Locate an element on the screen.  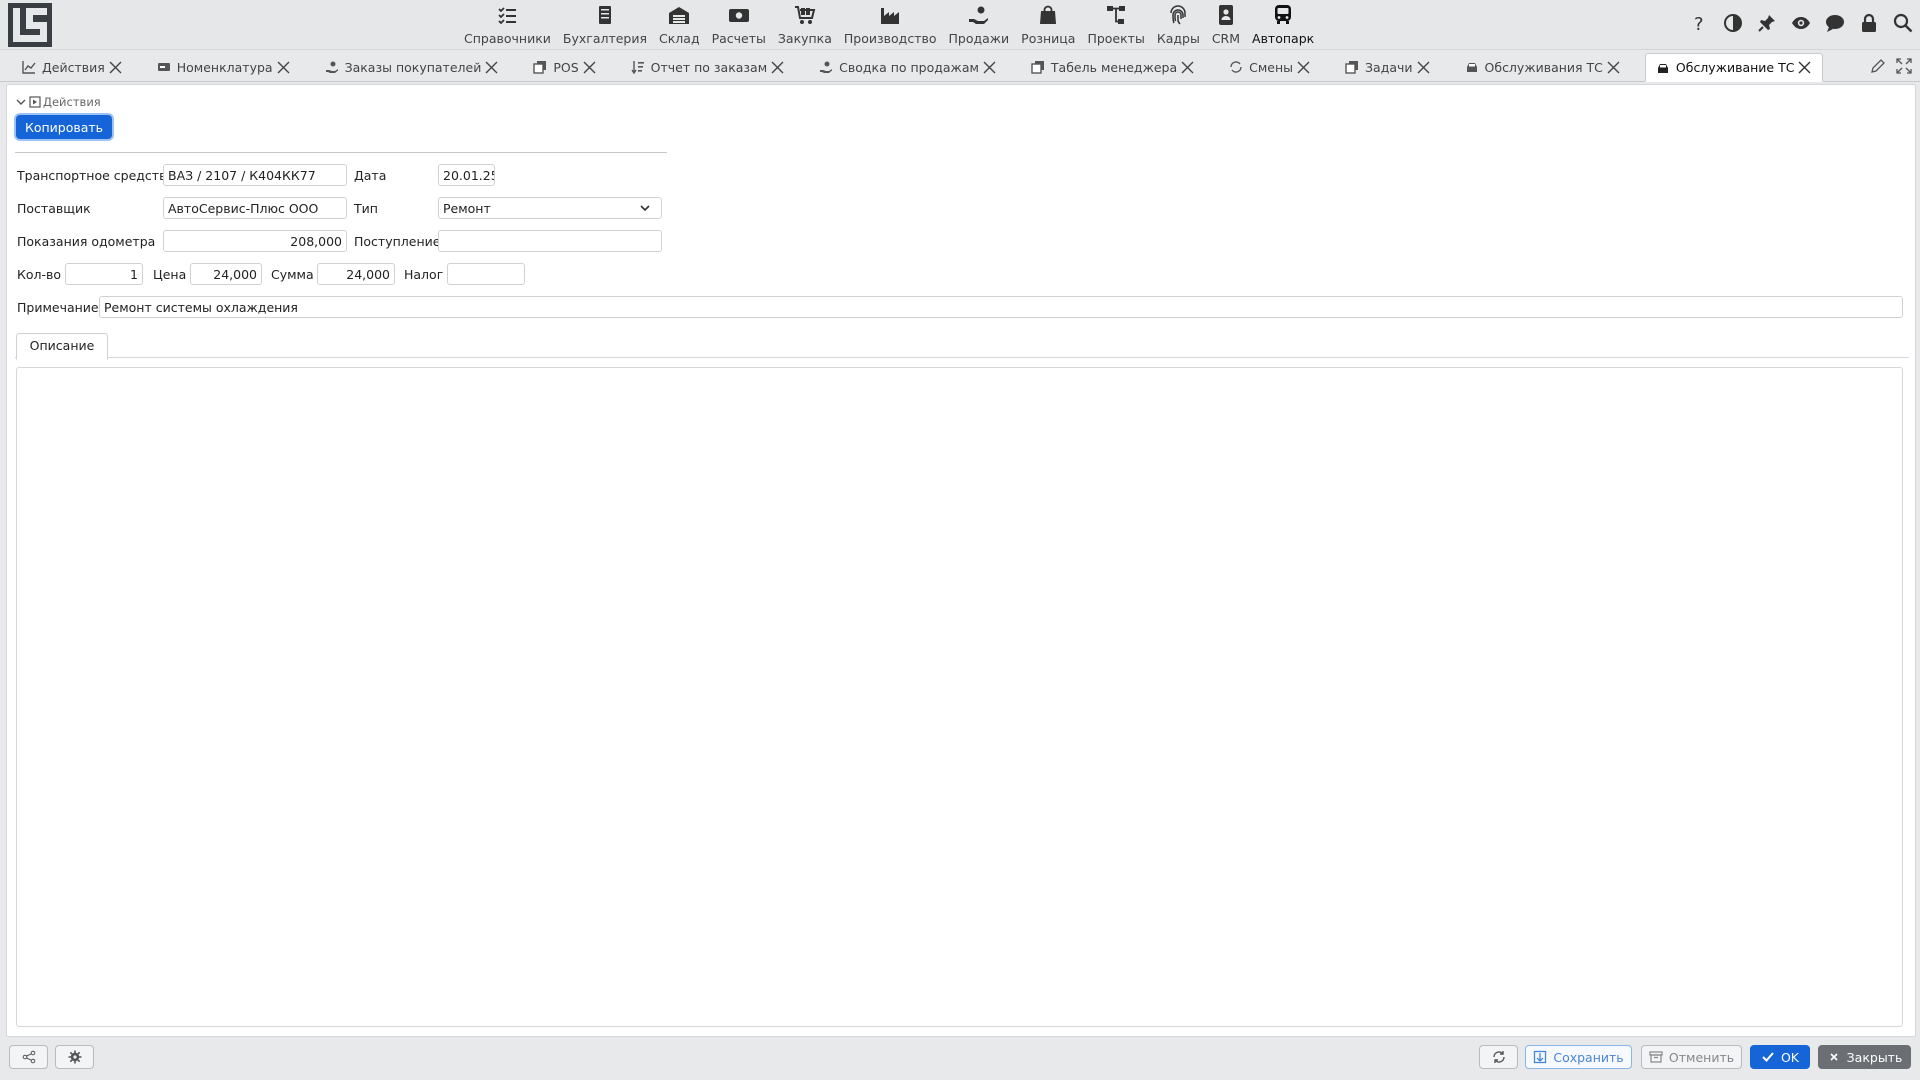
settings-button is located at coordinates (74, 1057).